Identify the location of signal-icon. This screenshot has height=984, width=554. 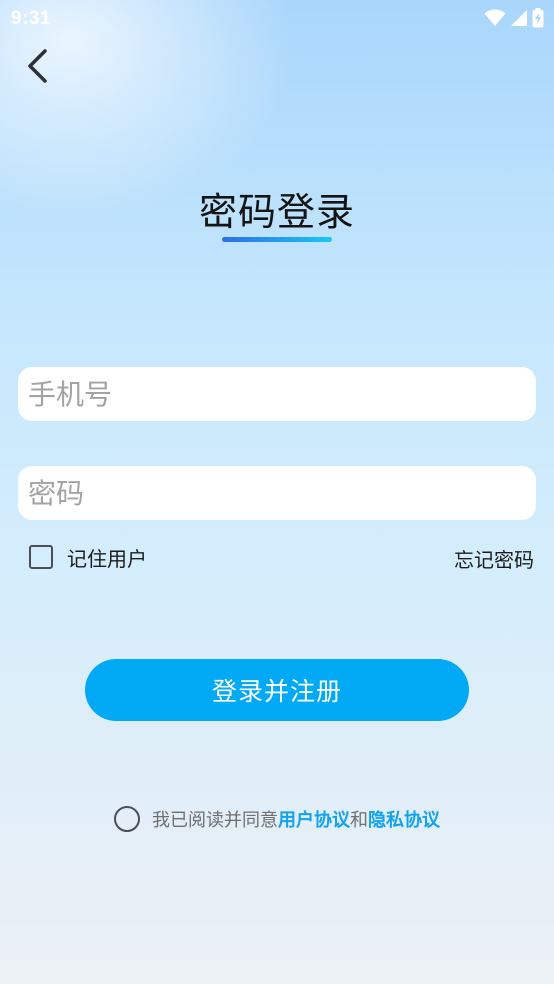
(519, 18).